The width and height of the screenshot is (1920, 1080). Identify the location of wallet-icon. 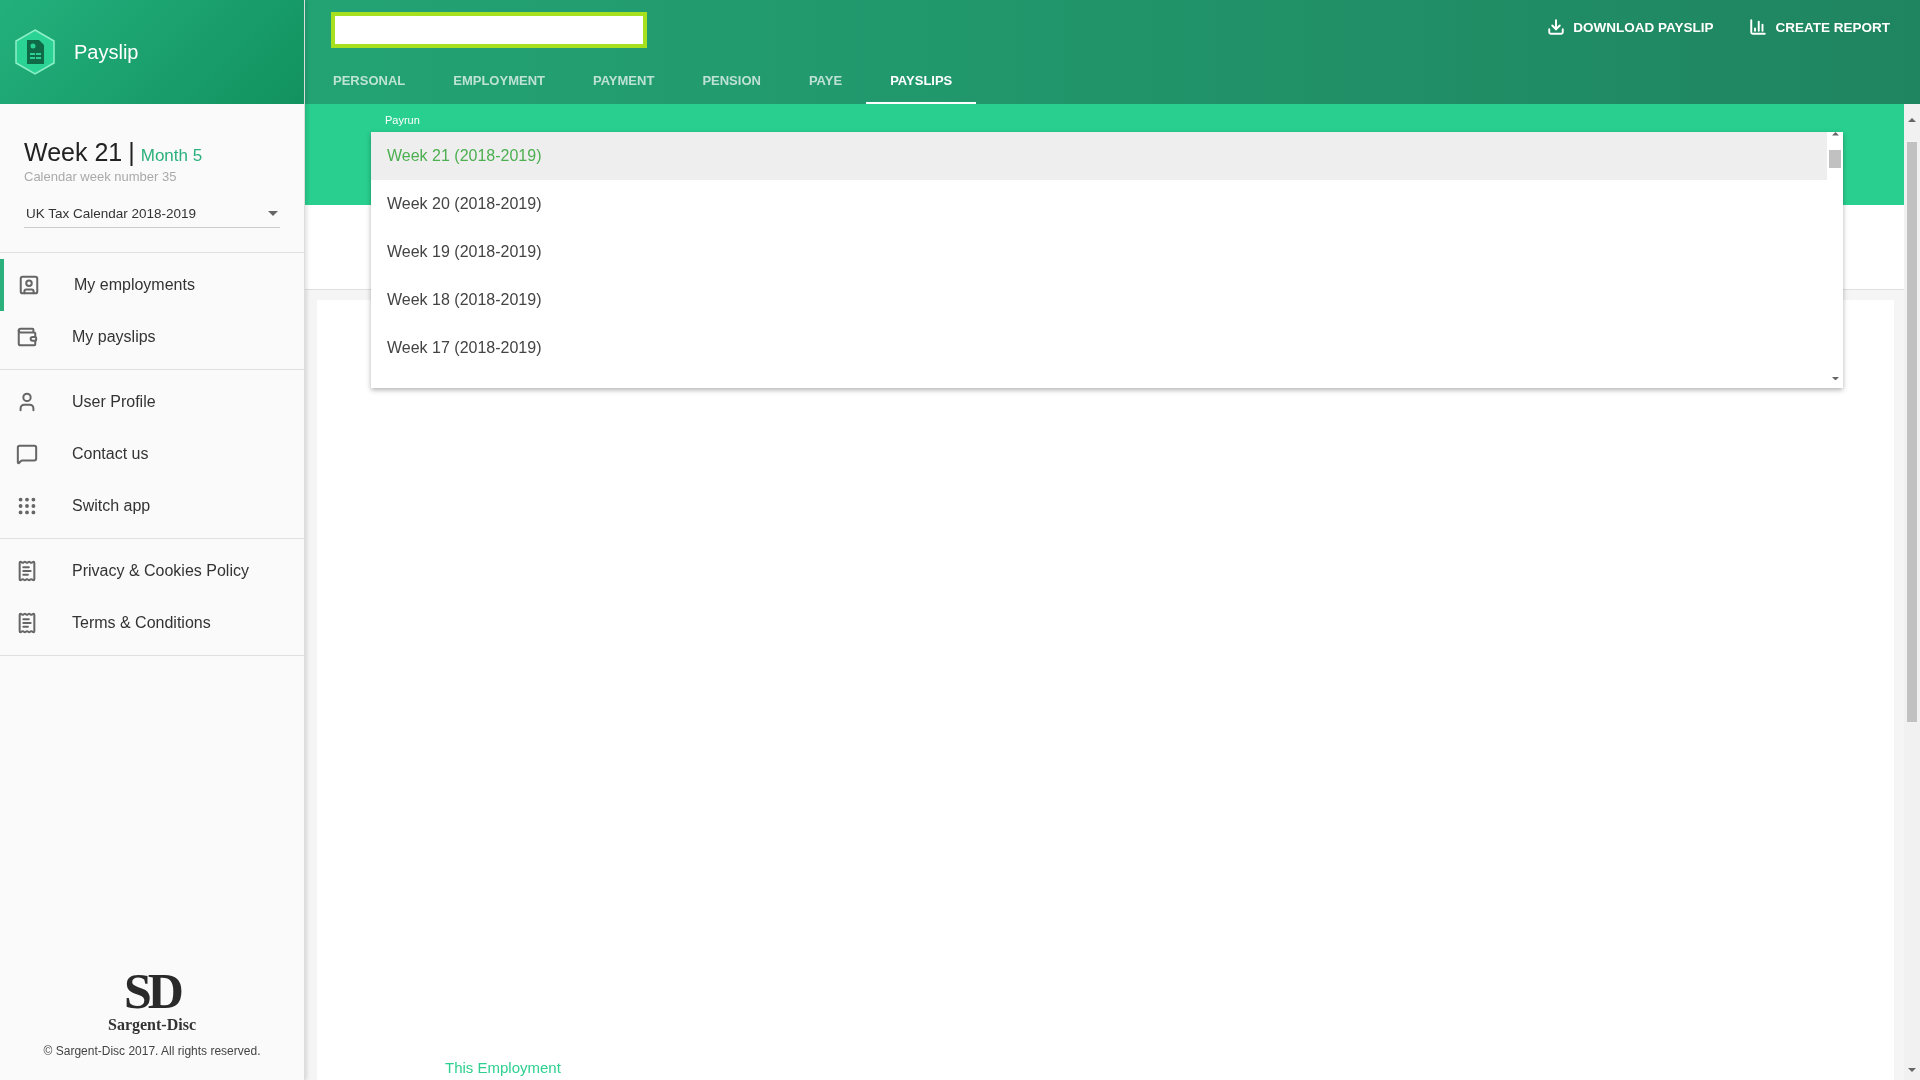
(27, 337).